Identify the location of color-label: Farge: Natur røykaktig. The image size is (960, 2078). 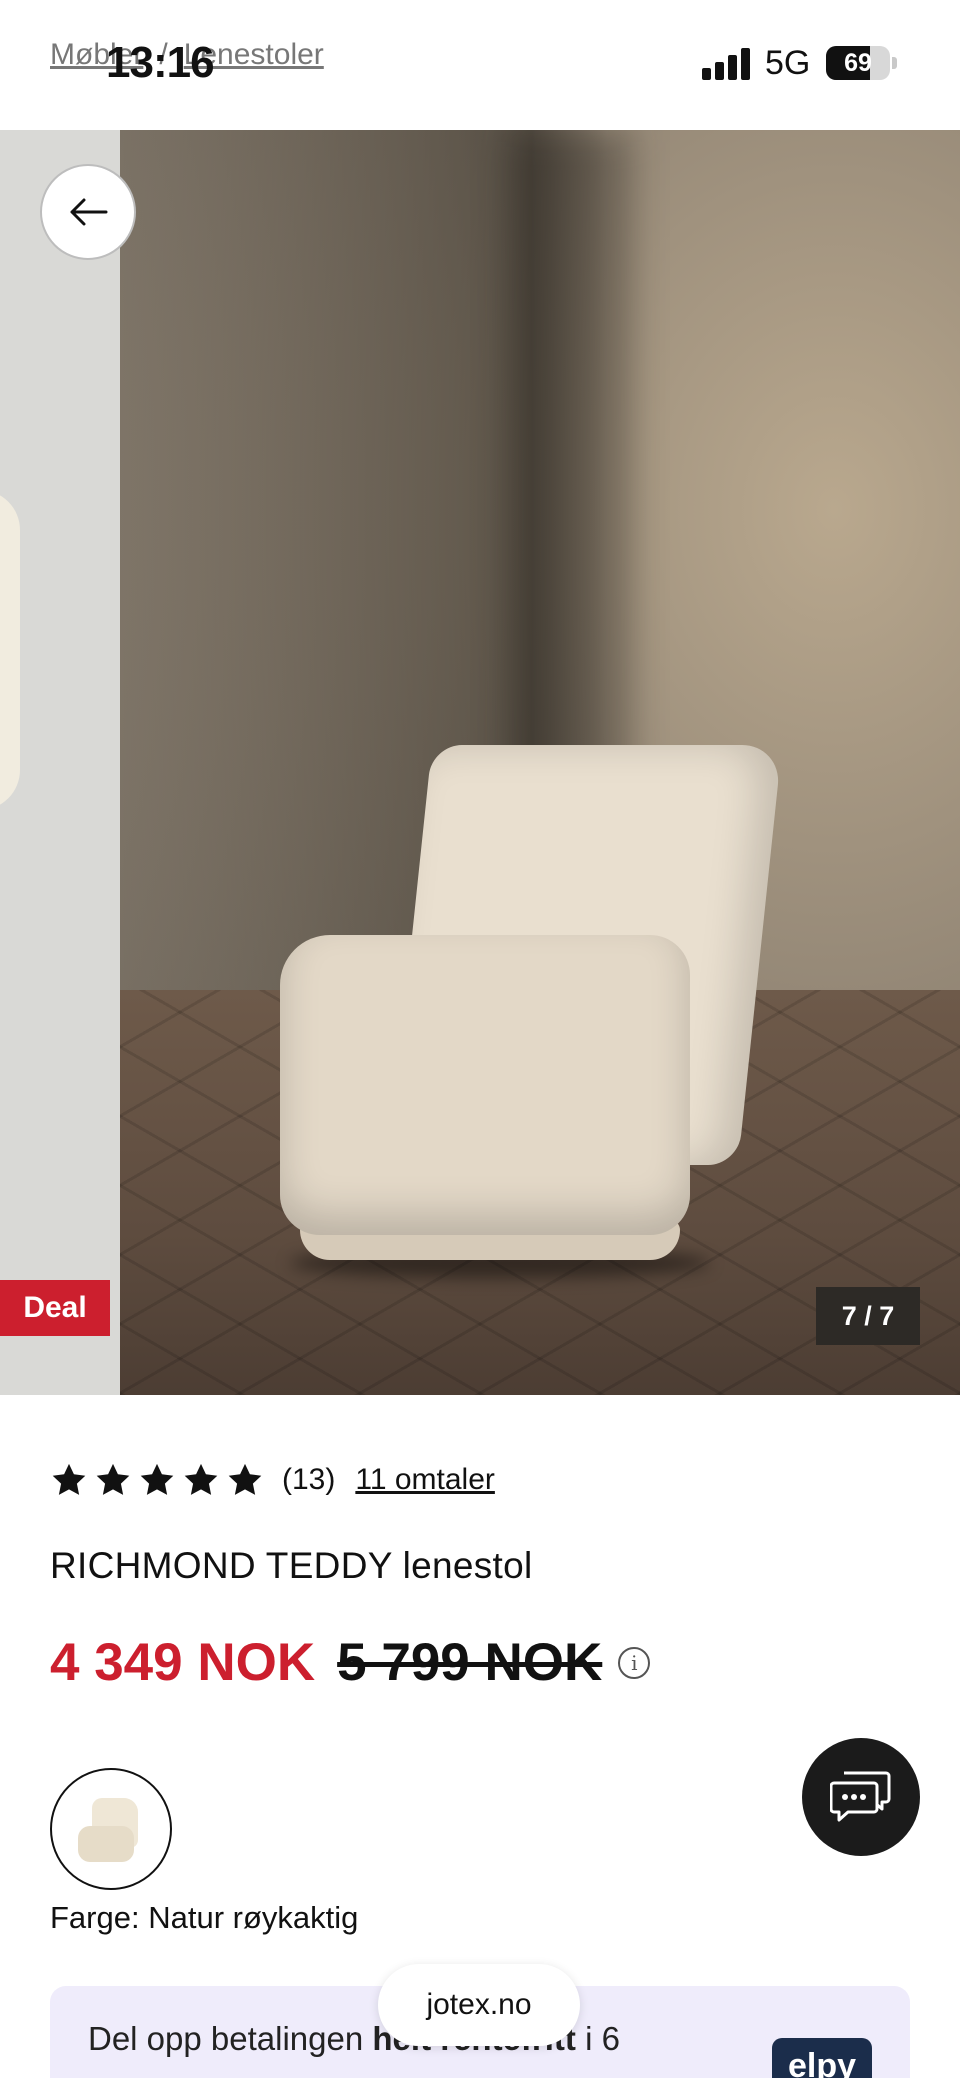
(204, 1917).